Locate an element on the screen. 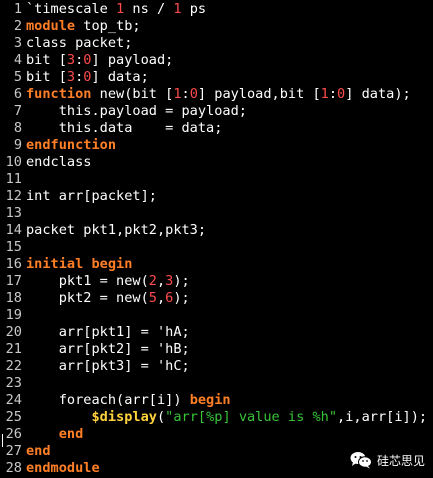 Image resolution: width=433 pixels, height=478 pixels. line-text: arr[pkt1] = 'hA; is located at coordinates (108, 332).